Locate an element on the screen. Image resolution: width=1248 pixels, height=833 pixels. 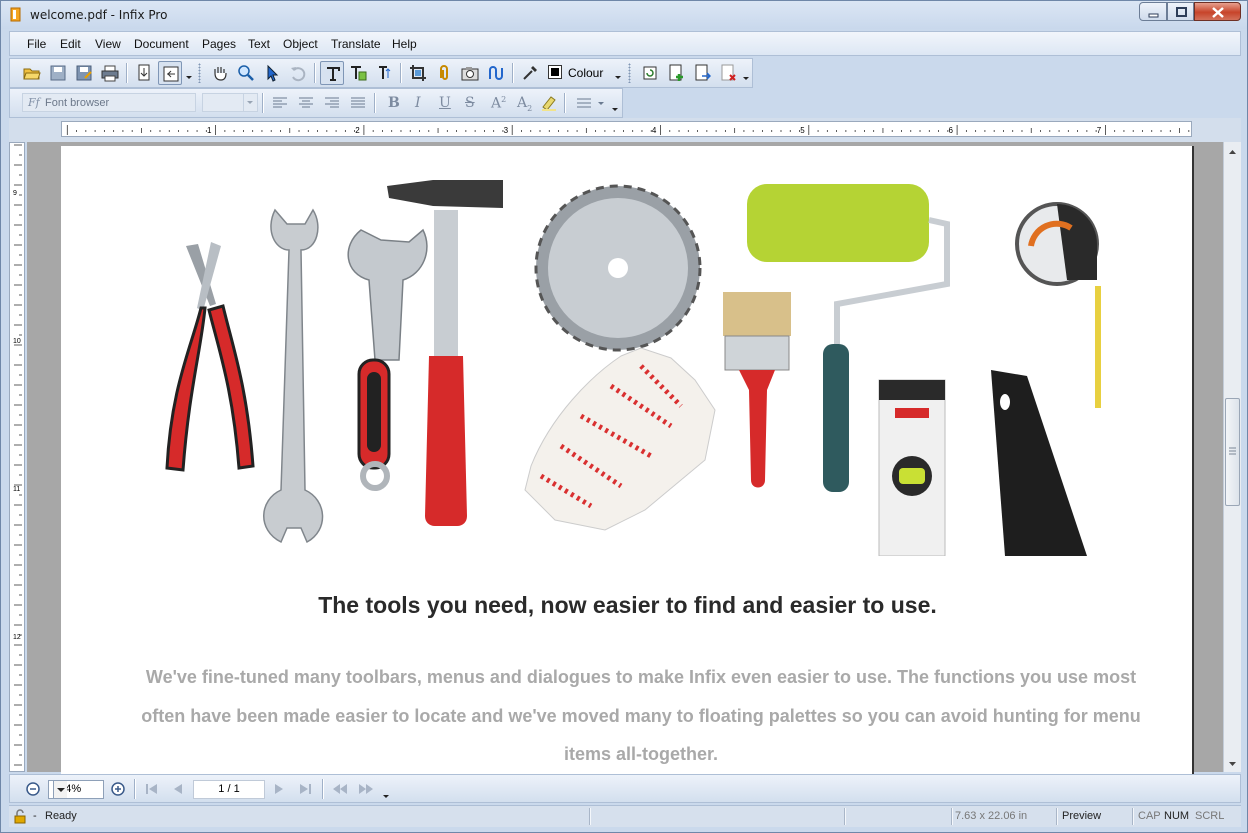
infix-app-icon is located at coordinates (15, 14).